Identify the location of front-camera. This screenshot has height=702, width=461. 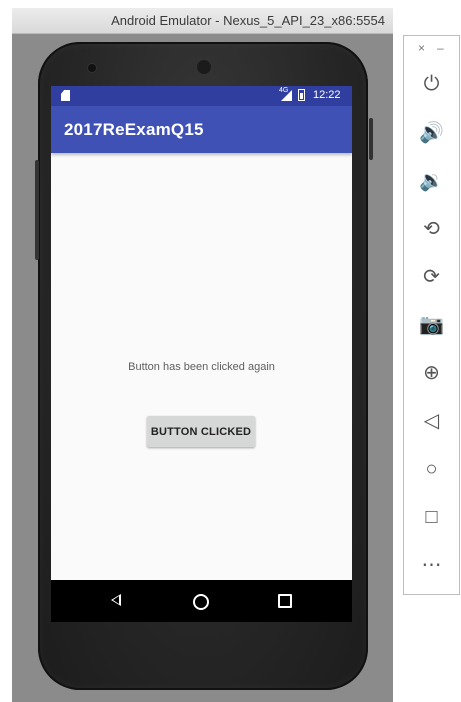
(204, 67).